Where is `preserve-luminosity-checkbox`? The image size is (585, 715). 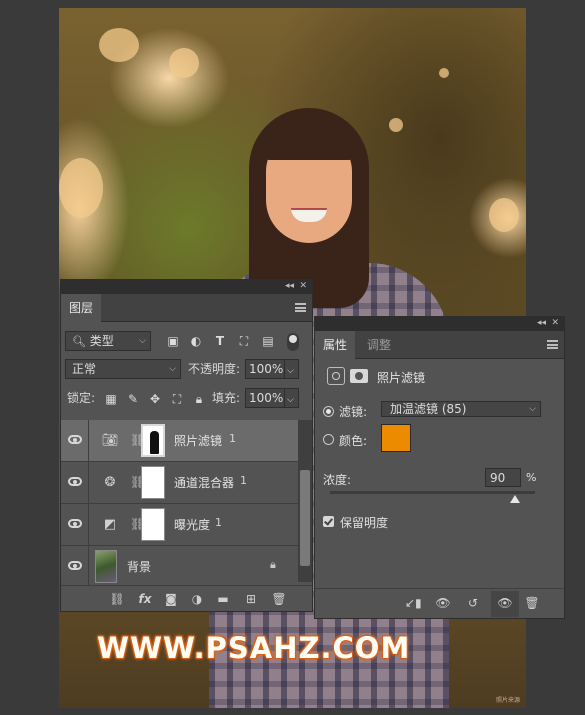 preserve-luminosity-checkbox is located at coordinates (328, 521).